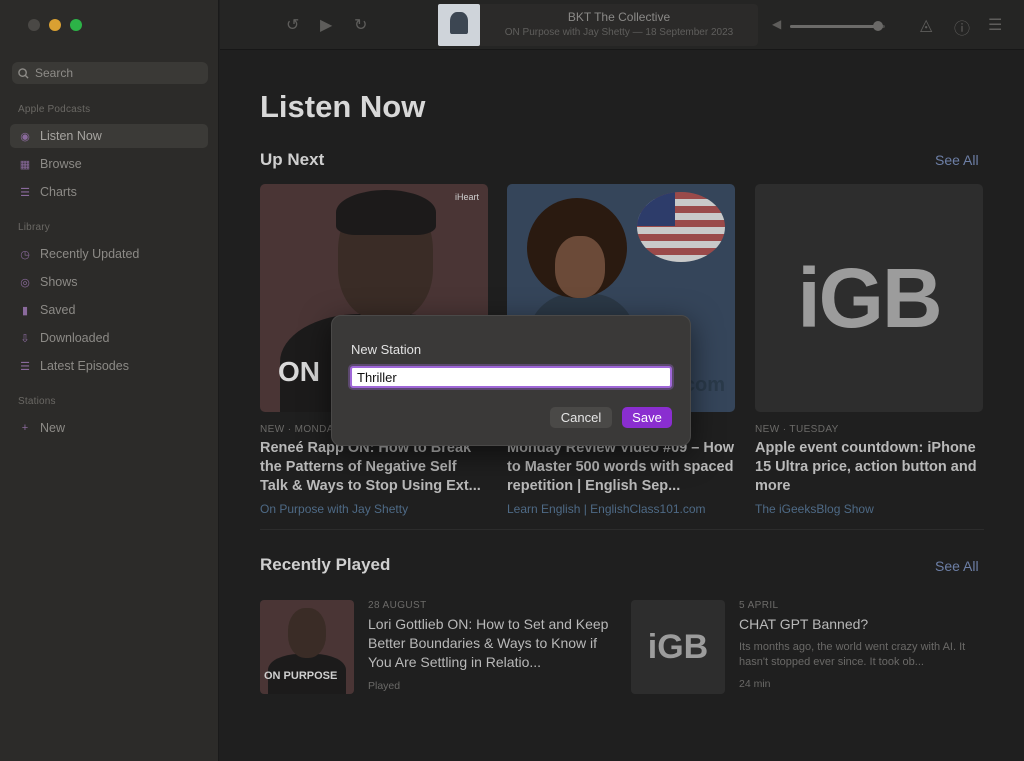 This screenshot has width=1024, height=761. Describe the element at coordinates (25, 338) in the screenshot. I see `download-icon: ⇩` at that location.